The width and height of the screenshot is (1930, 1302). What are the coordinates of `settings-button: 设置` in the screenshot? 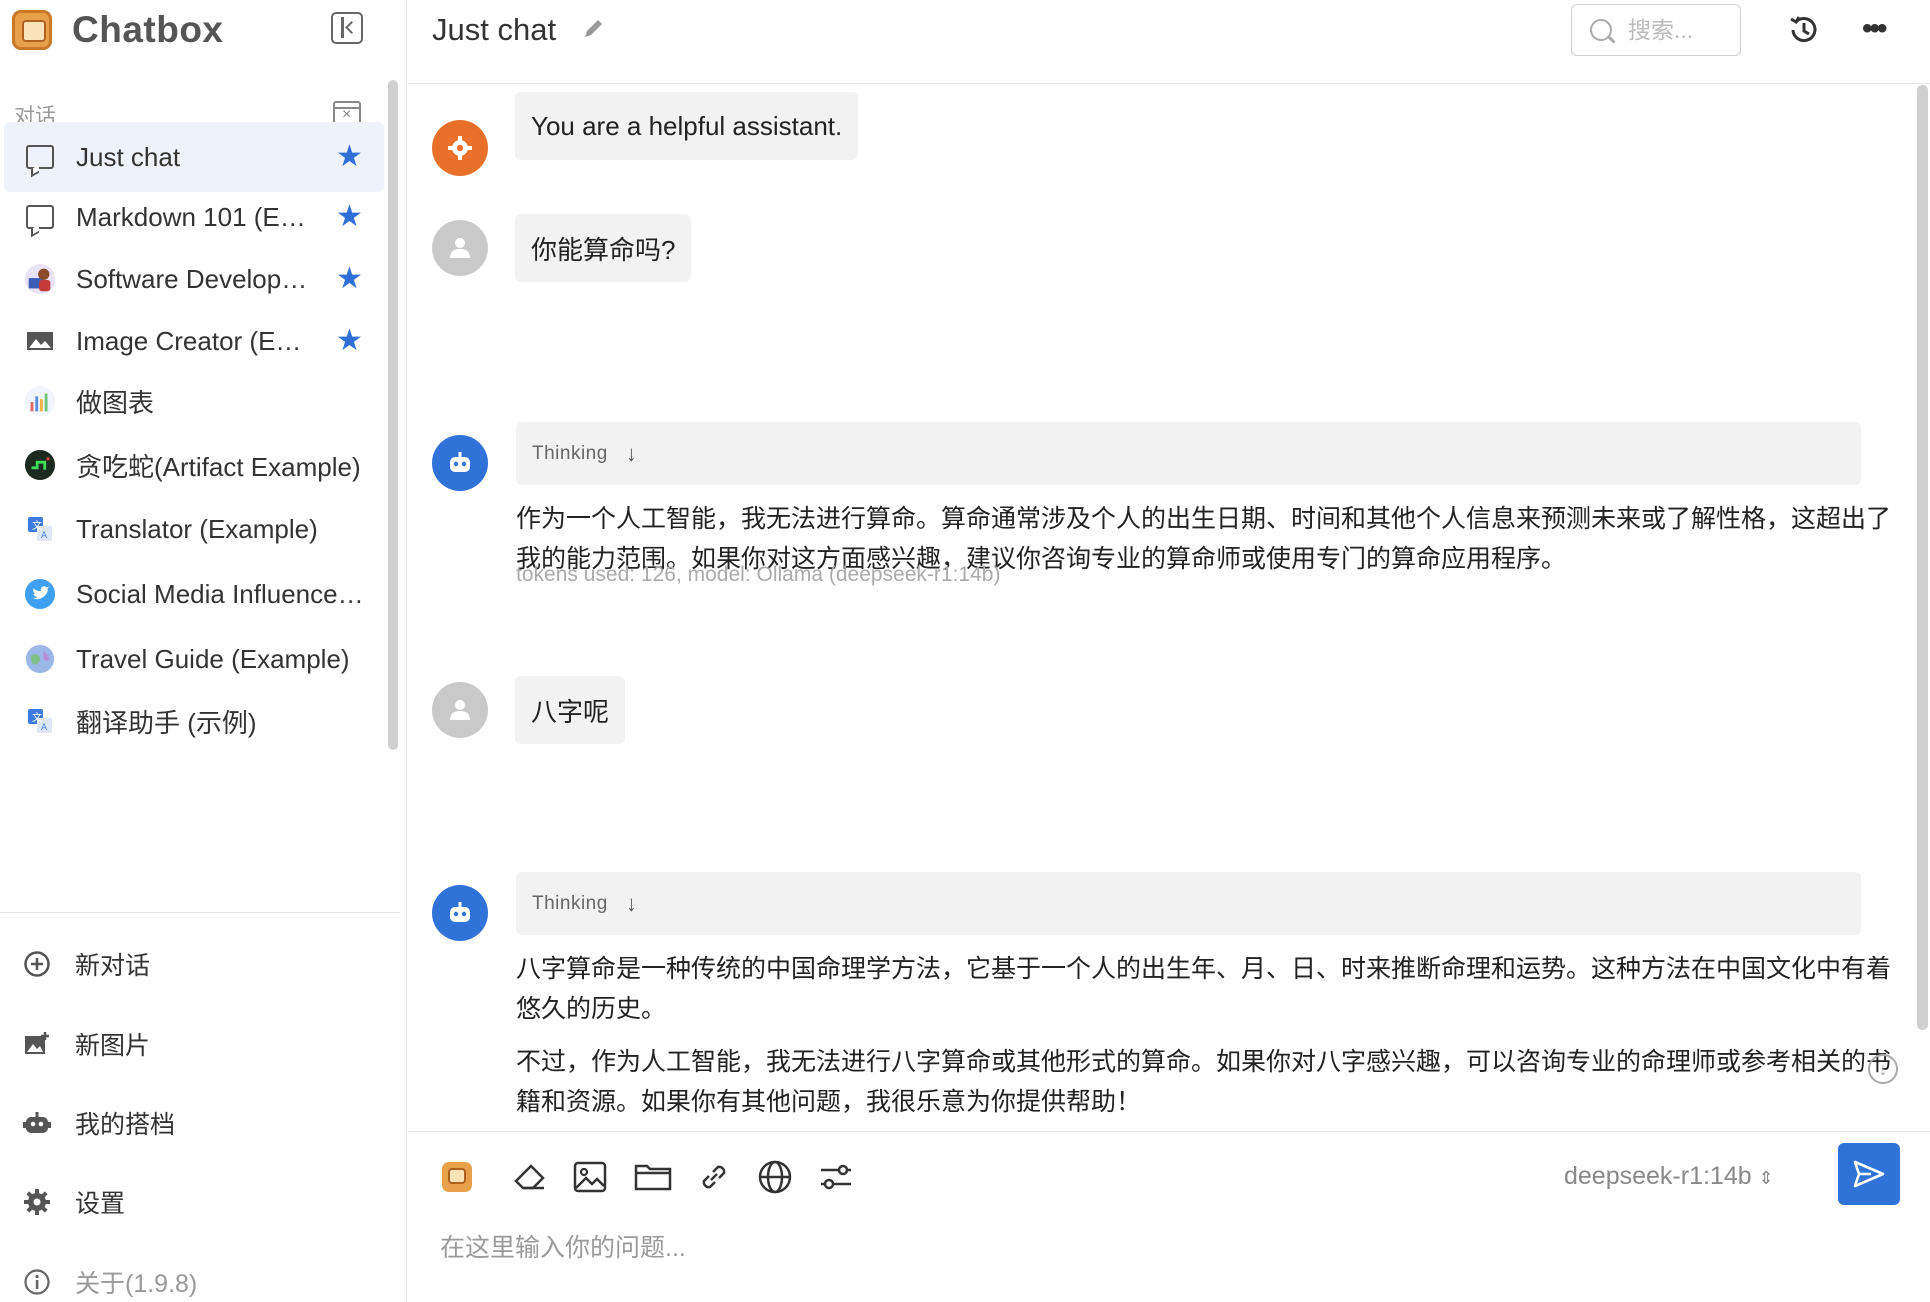 It's located at (190, 1202).